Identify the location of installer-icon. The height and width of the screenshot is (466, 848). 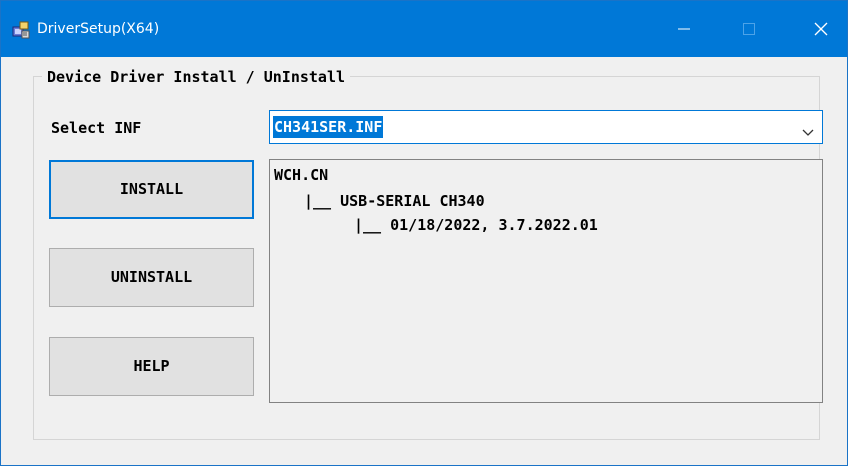
(21, 30).